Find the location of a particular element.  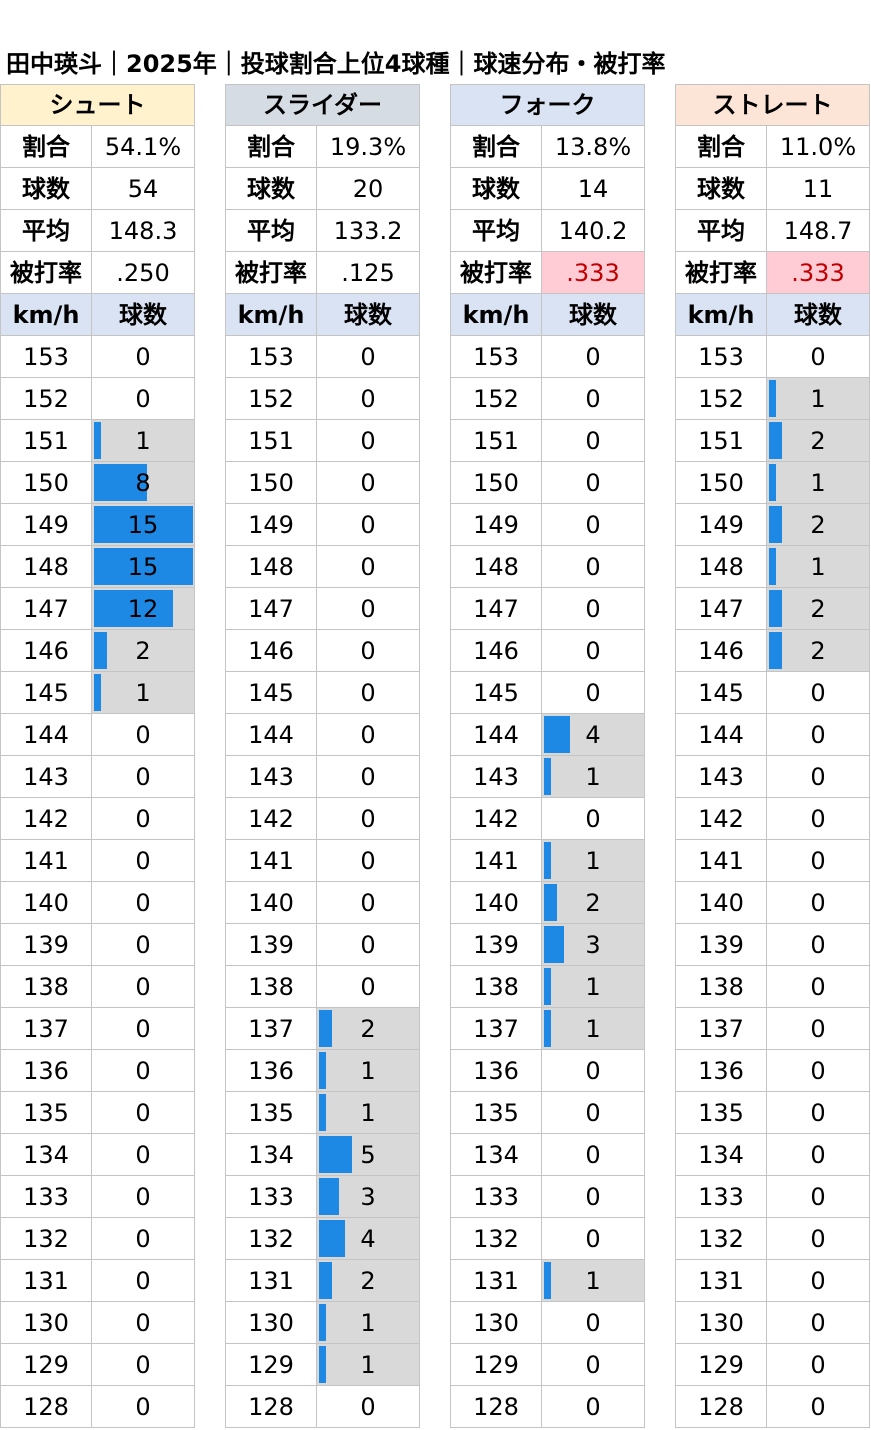

count-label: 5 is located at coordinates (368, 1154).